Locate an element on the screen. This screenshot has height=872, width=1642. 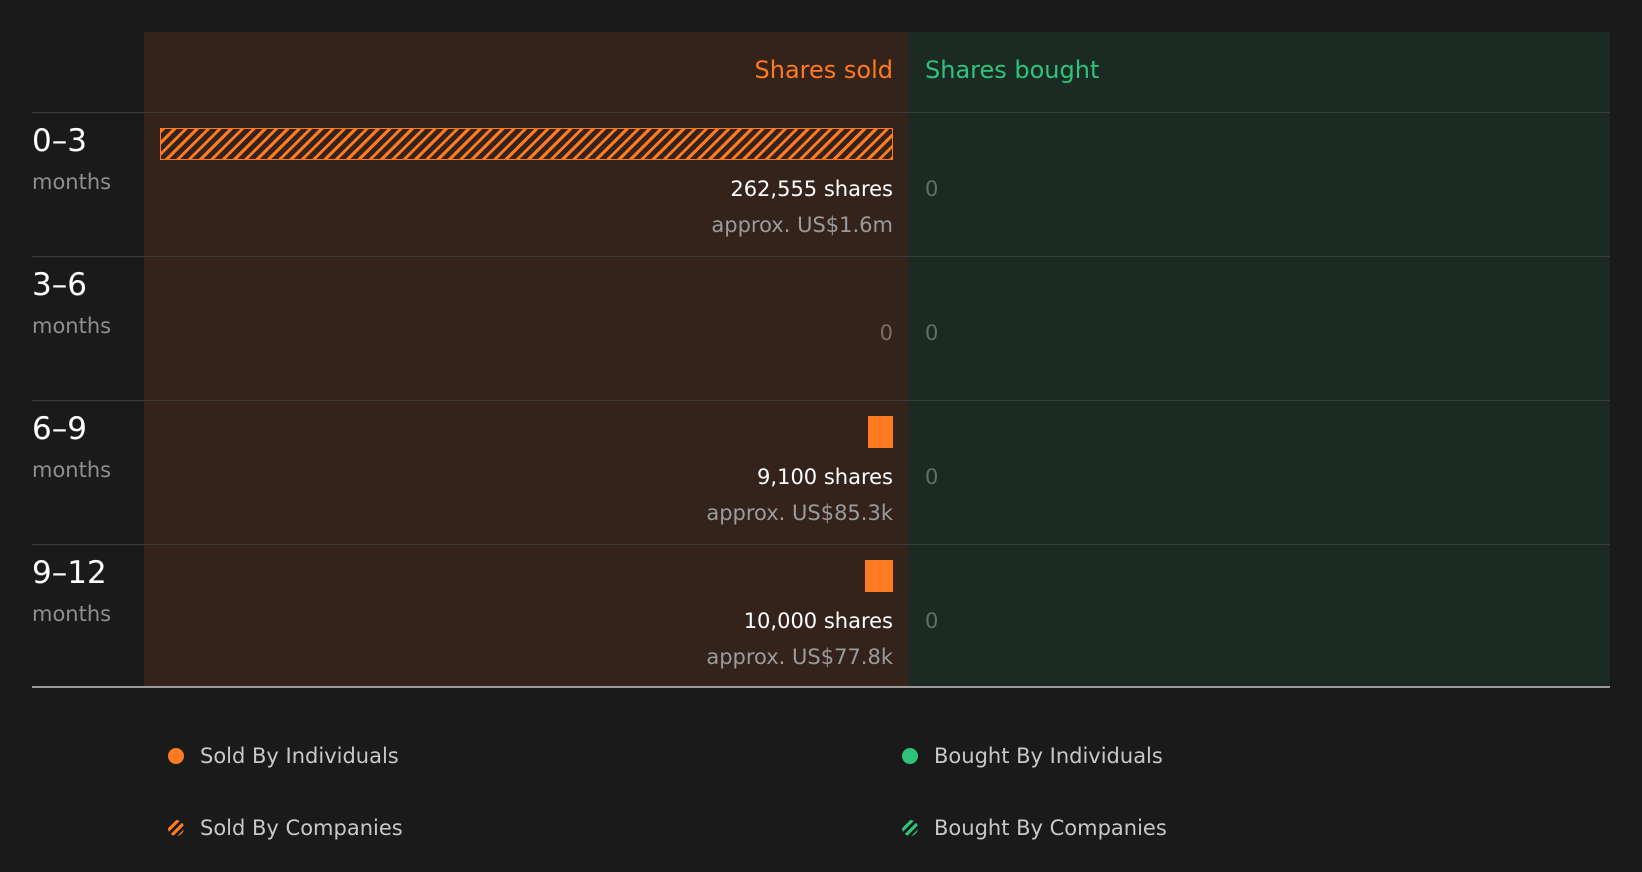
period-label-6-9: 6–9 months is located at coordinates (71, 447).